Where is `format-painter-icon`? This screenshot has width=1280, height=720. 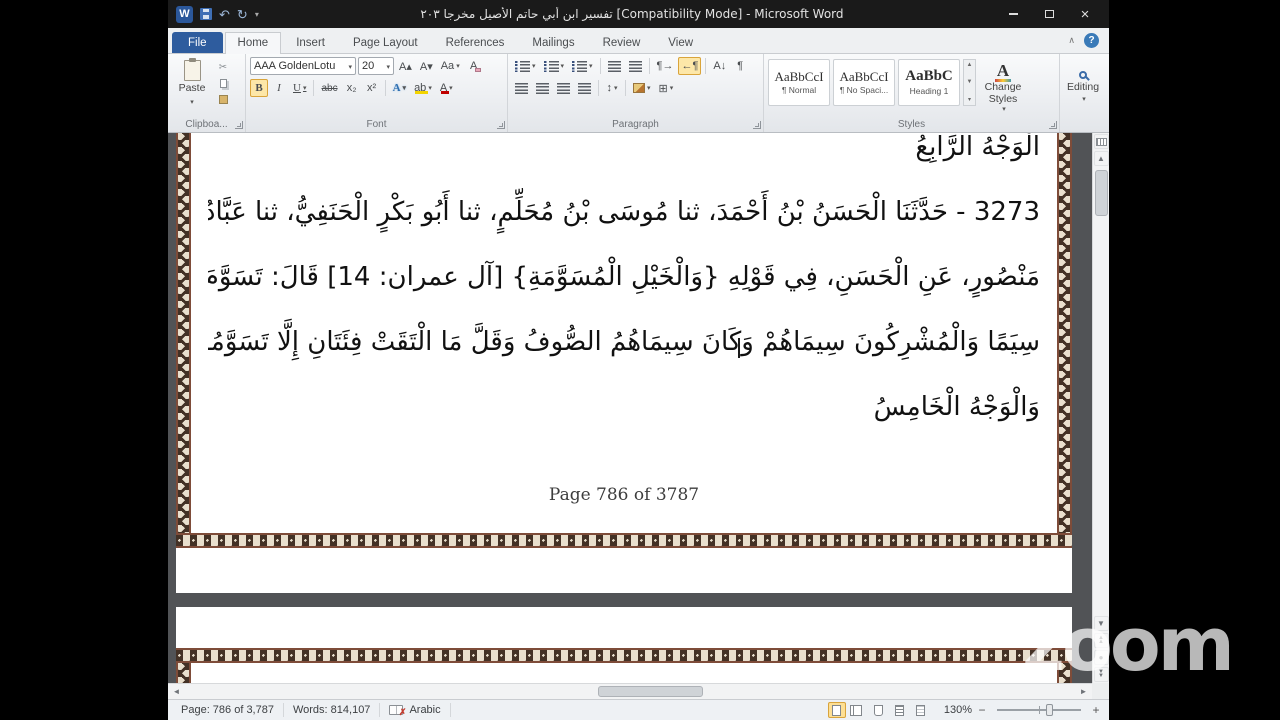
format-painter-icon is located at coordinates (223, 99).